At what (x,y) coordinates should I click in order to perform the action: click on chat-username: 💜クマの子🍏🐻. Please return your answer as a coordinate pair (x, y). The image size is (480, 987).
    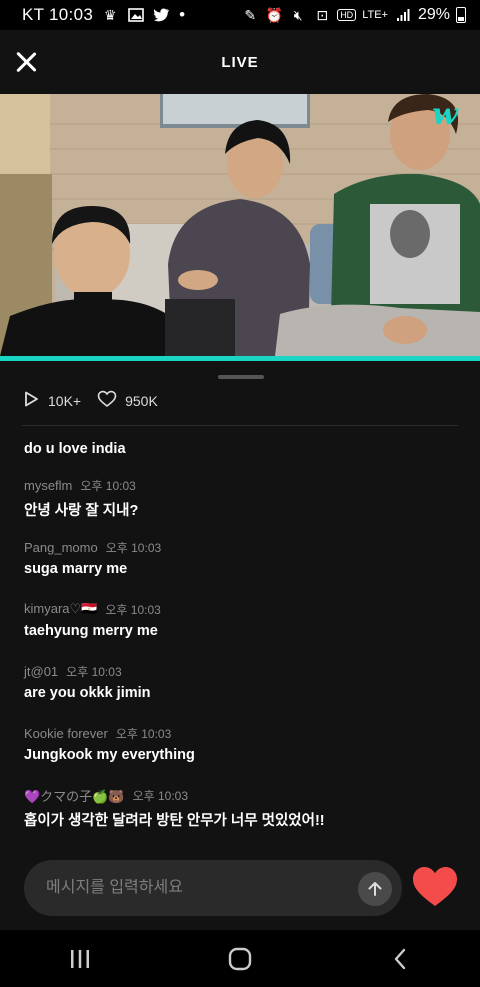
    Looking at the image, I should click on (74, 795).